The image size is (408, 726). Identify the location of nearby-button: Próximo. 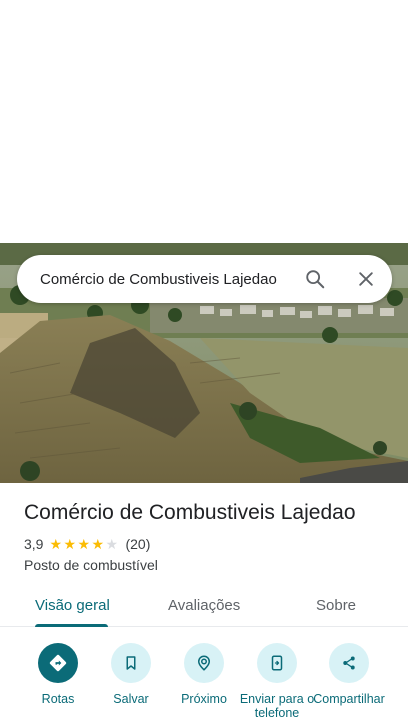
(204, 682).